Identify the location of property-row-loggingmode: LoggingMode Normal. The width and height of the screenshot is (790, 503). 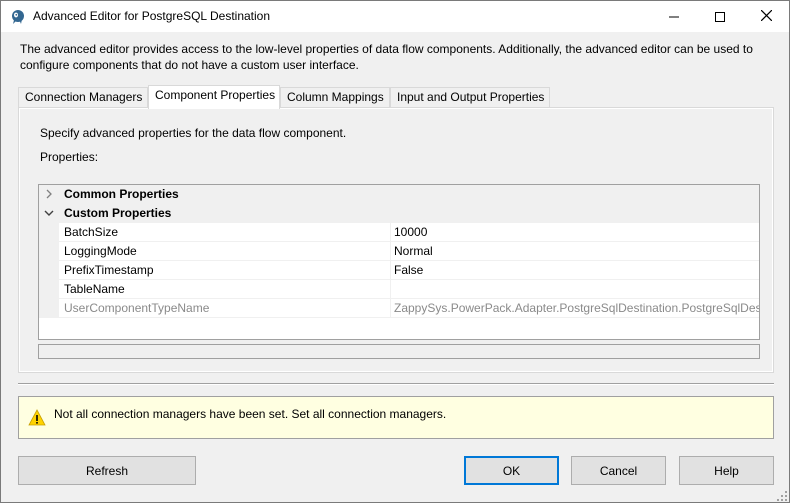
(399, 251).